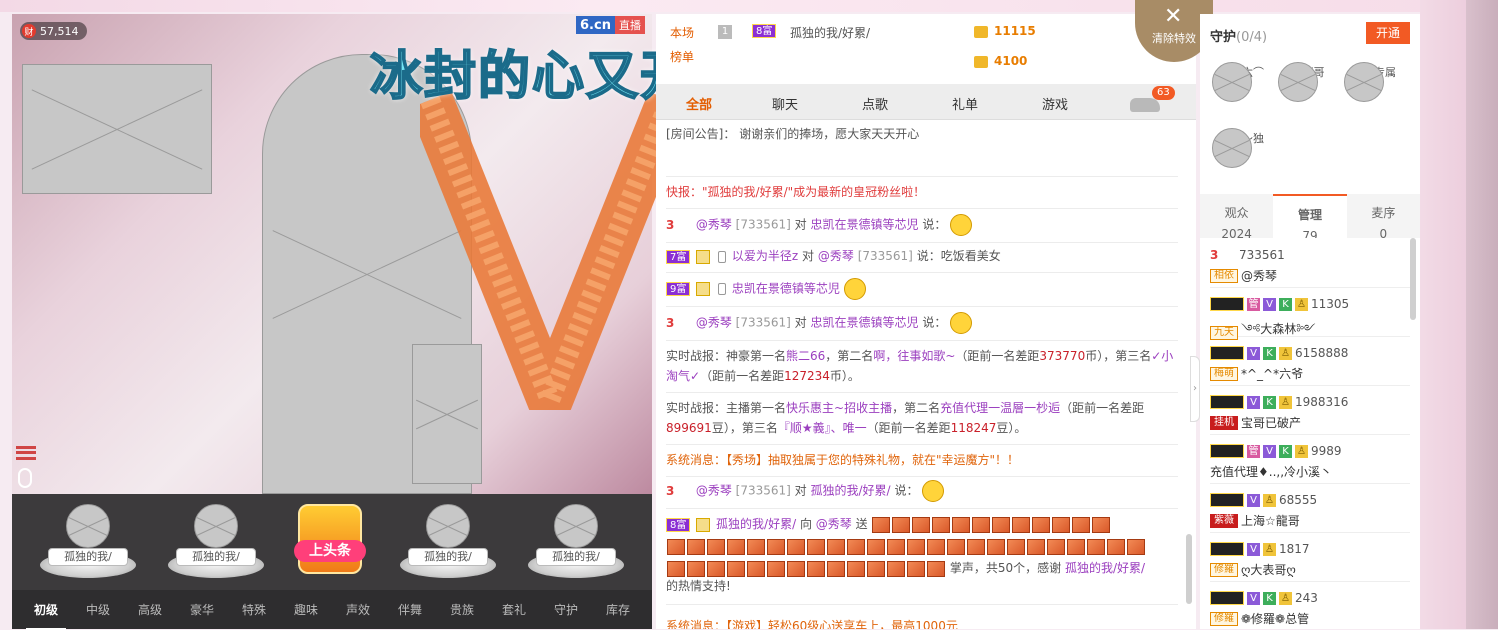 Image resolution: width=1498 pixels, height=630 pixels. Describe the element at coordinates (1105, 568) in the screenshot. I see `gift-sender-thanks: 孤独的我/好累/` at that location.